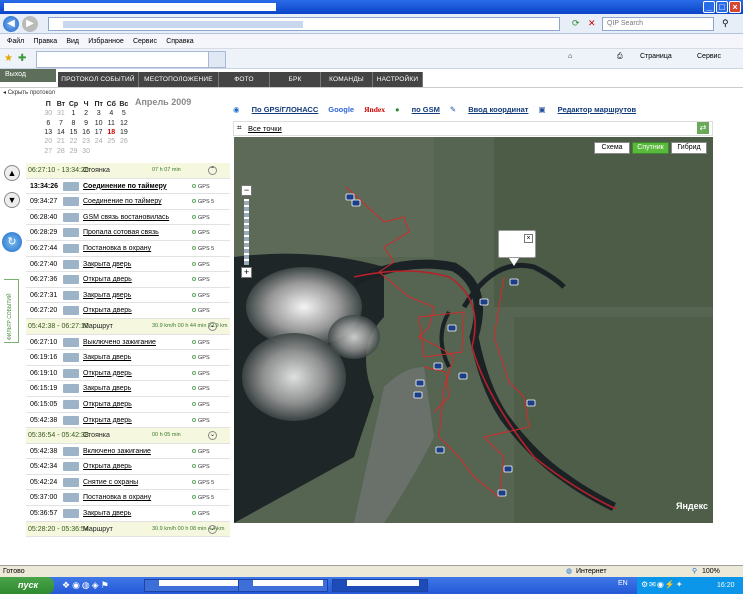  I want to click on calendar-day: 23, so click(86, 141).